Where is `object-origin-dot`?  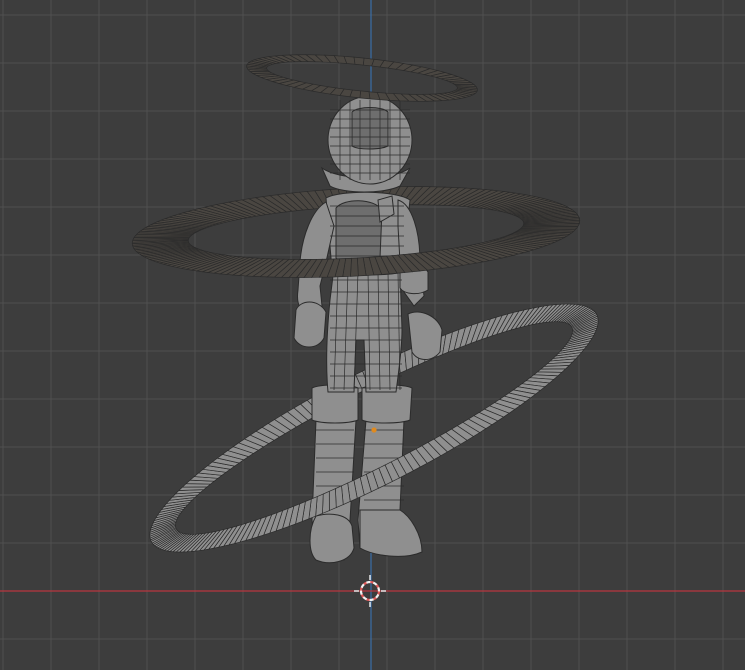 object-origin-dot is located at coordinates (374, 430).